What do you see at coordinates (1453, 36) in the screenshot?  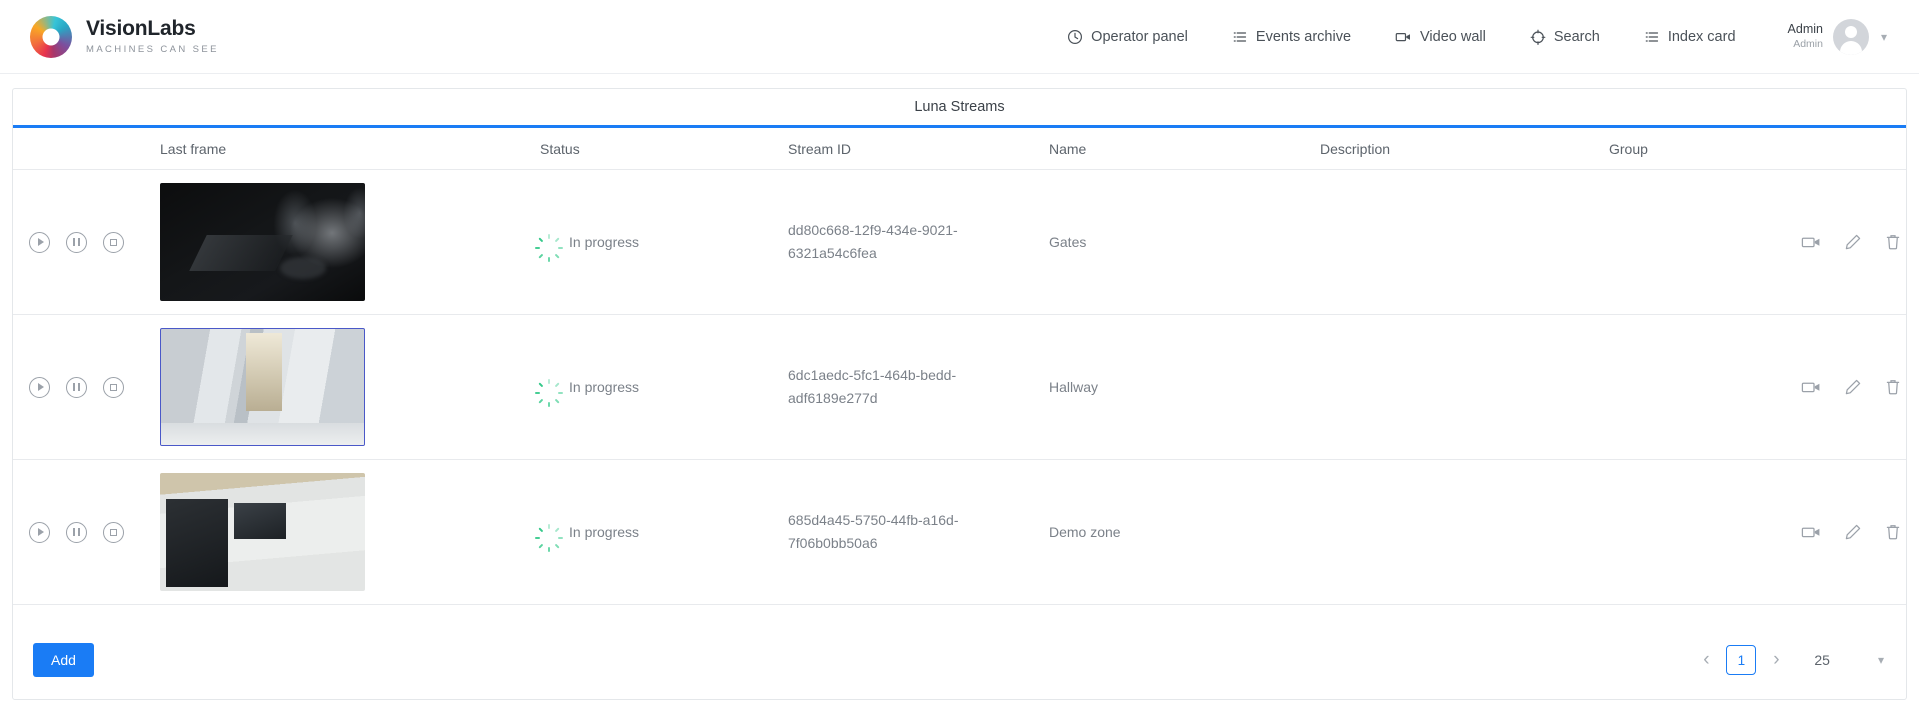 I see `nav-label: Video wall` at bounding box center [1453, 36].